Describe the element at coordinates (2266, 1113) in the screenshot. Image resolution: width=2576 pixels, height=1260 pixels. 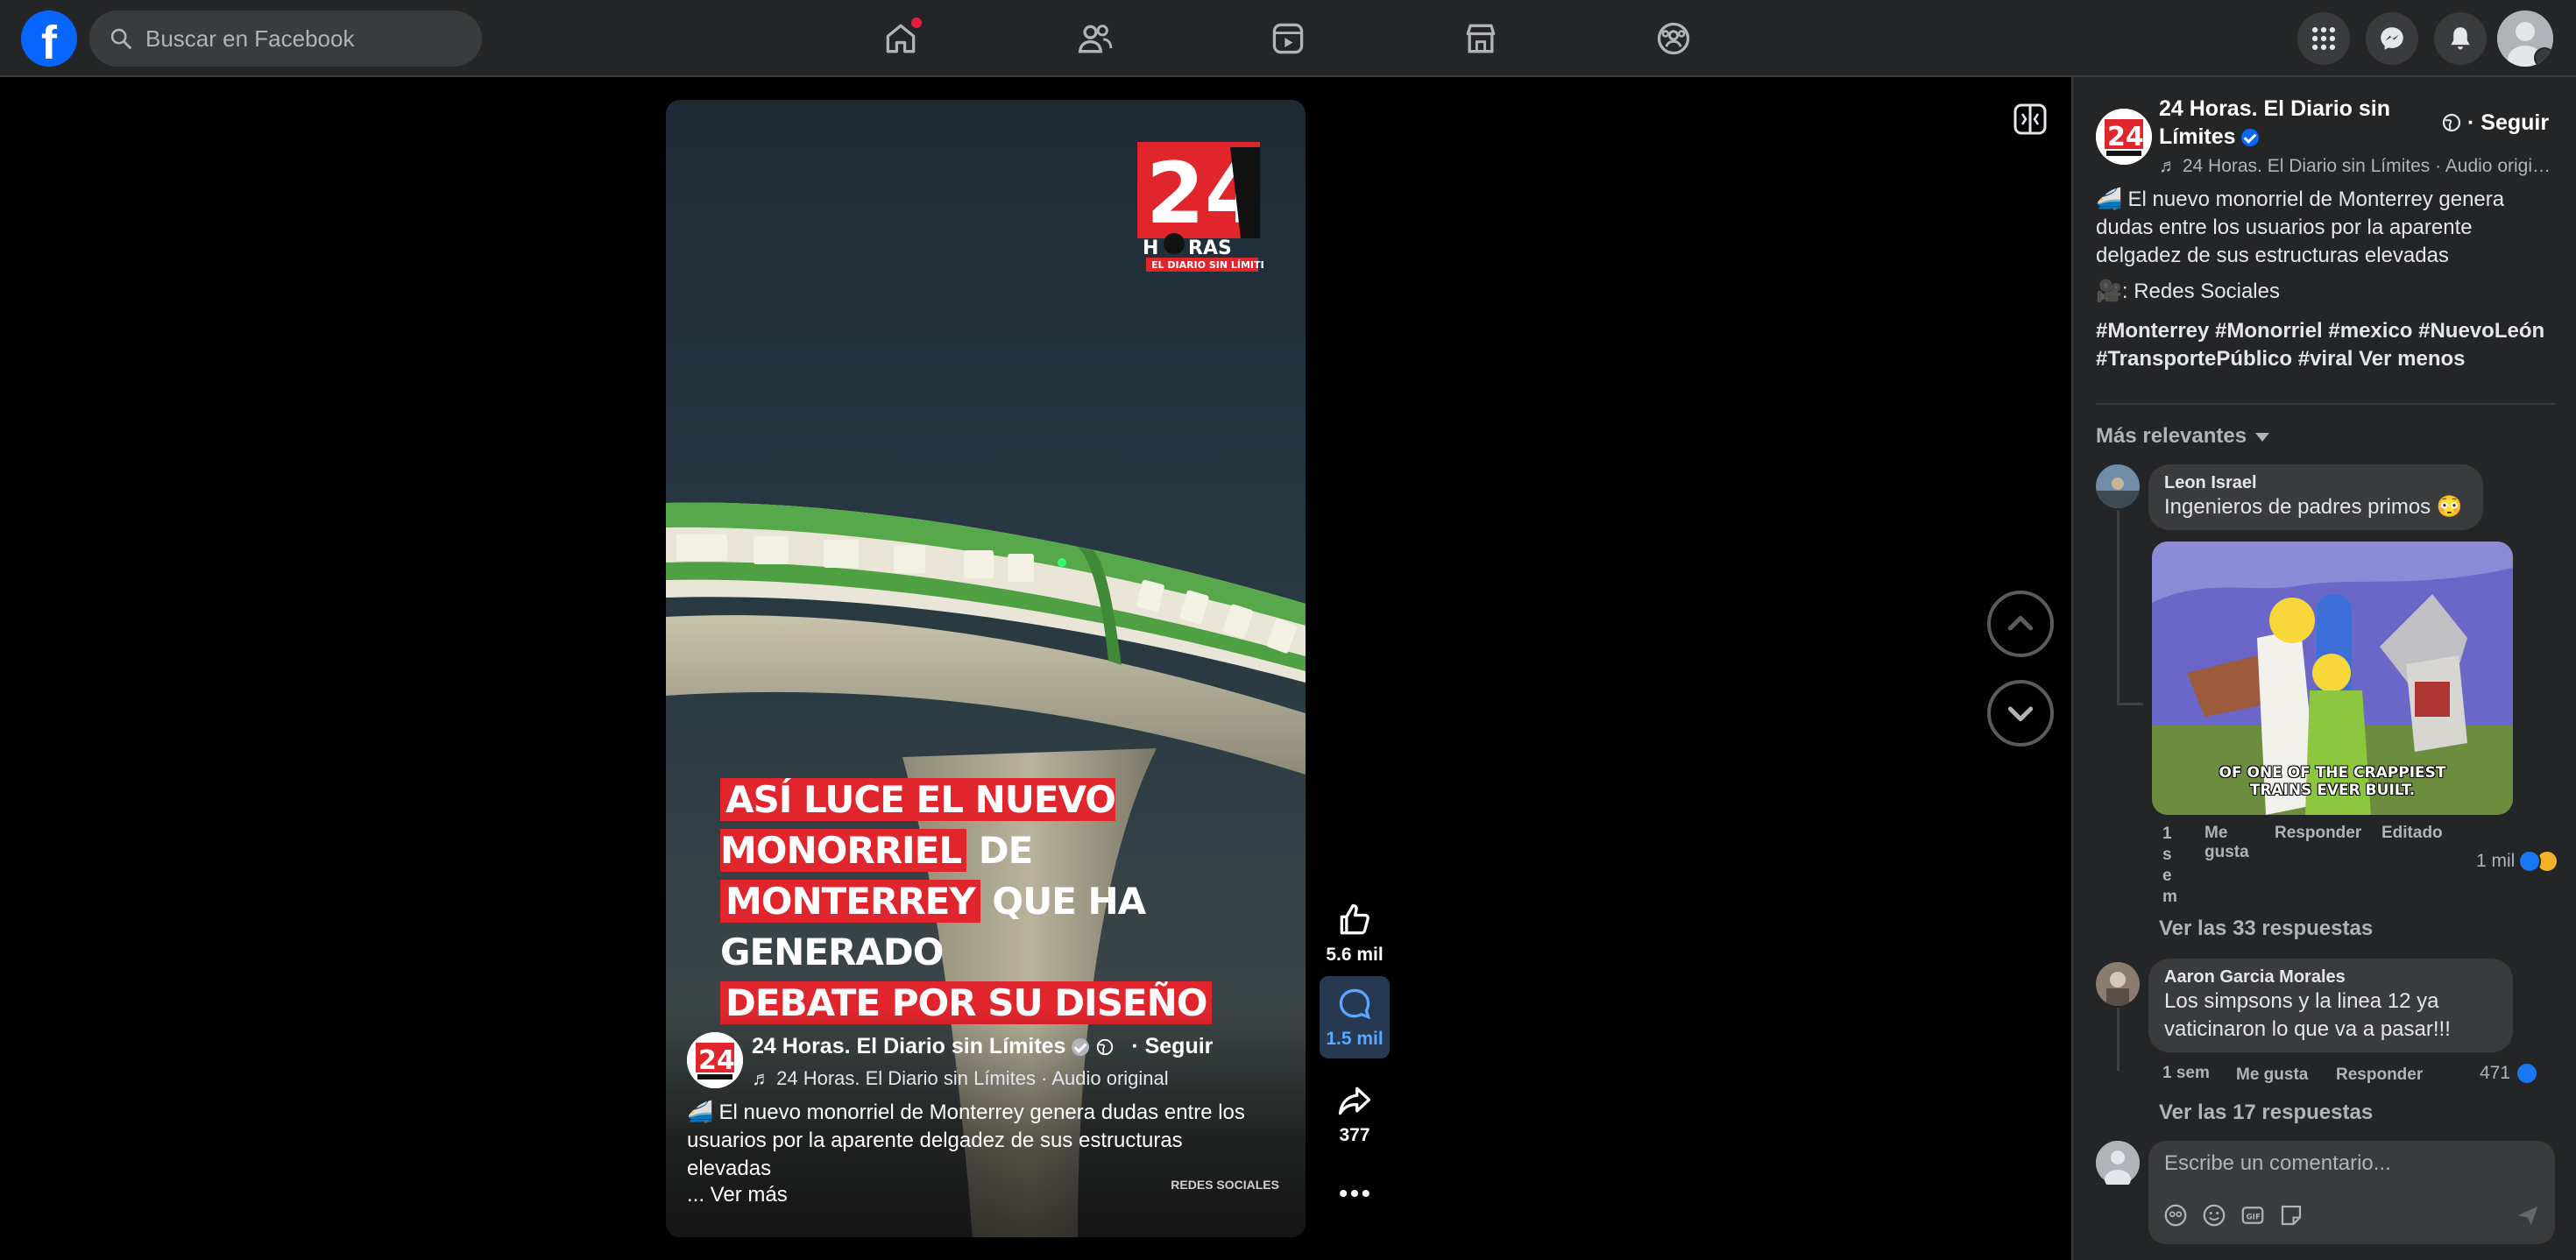
I see `view-replies-link: Ver las 17 respuestas` at that location.